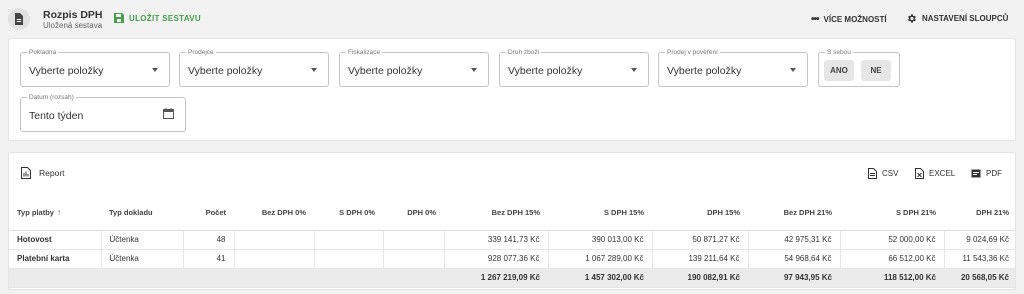 This screenshot has height=294, width=1024. I want to click on document-icon, so click(19, 19).